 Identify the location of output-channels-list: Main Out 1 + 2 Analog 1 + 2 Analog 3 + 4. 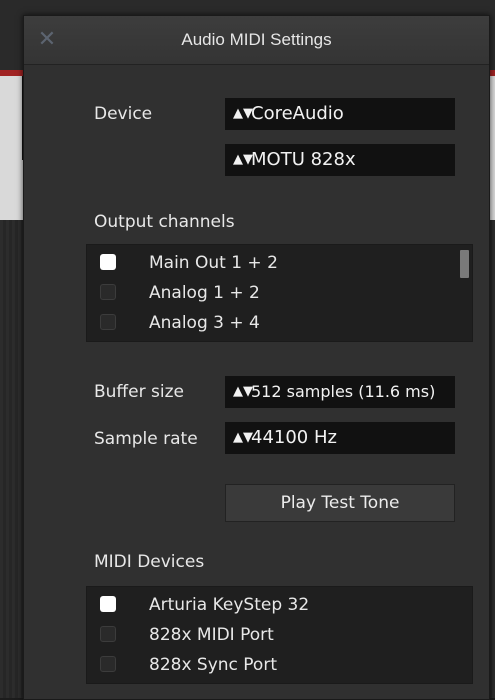
(279, 293).